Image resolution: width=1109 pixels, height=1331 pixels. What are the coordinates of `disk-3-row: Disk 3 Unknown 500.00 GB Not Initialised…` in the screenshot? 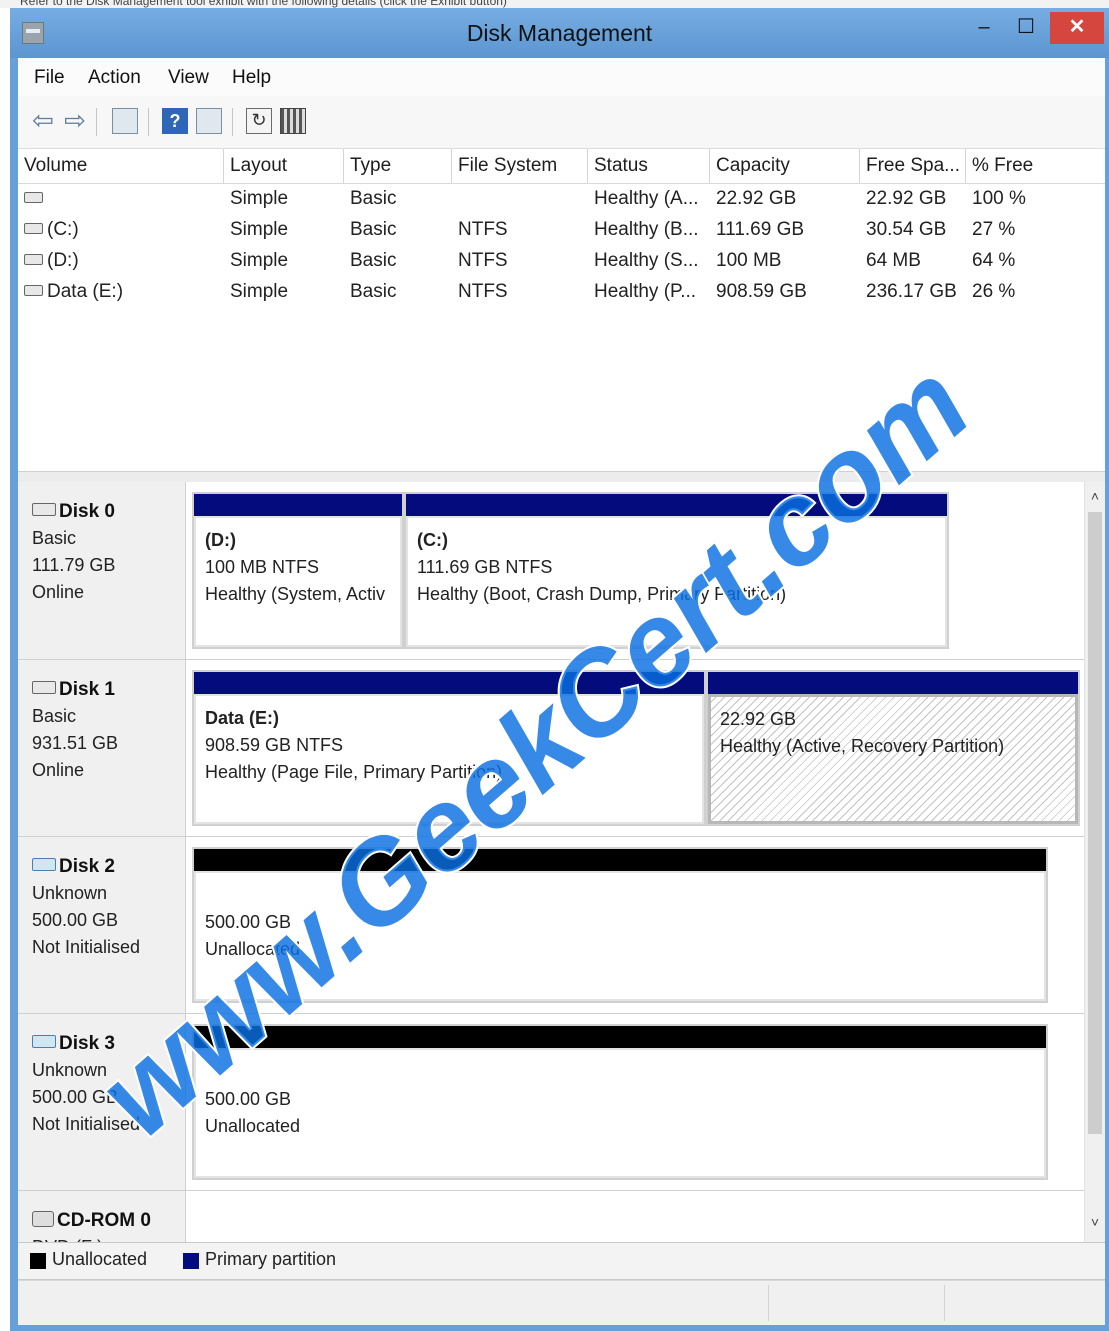 It's located at (551, 1102).